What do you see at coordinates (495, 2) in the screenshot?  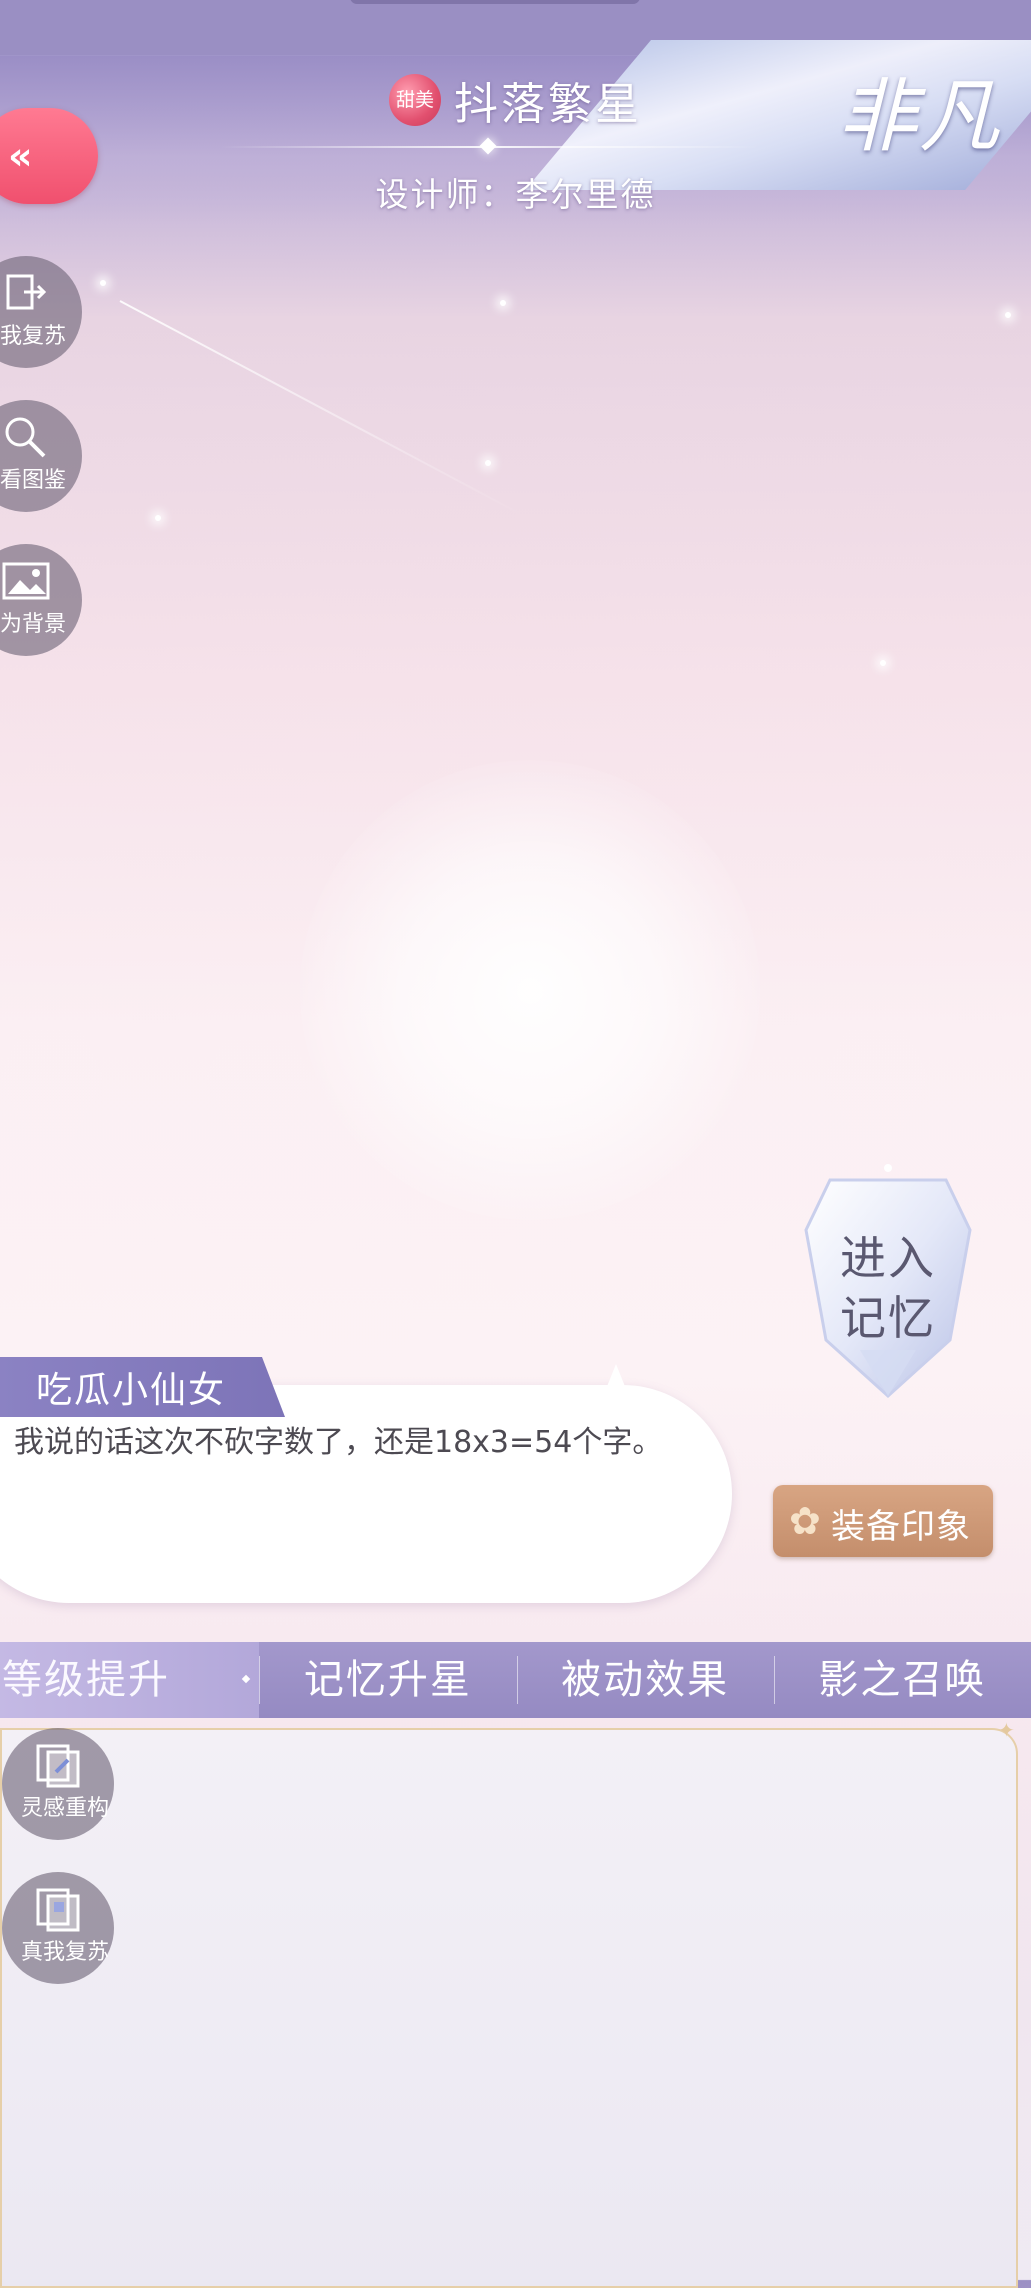 I see `notch` at bounding box center [495, 2].